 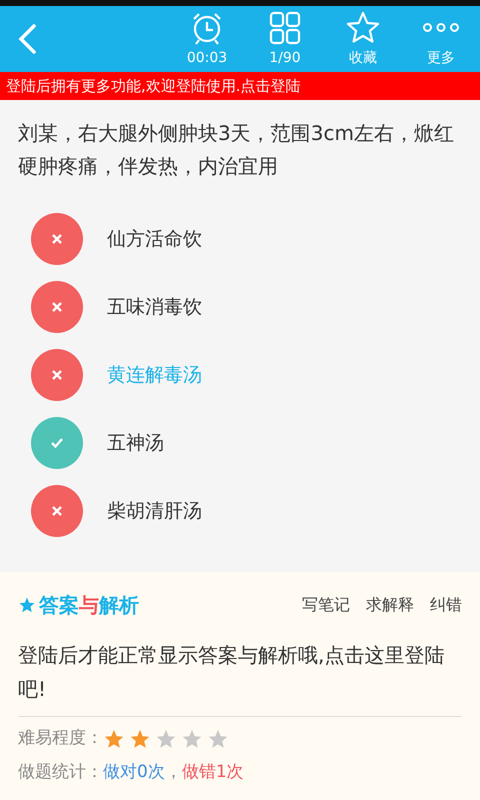 I want to click on wrong-count: 做错1次, so click(x=213, y=772).